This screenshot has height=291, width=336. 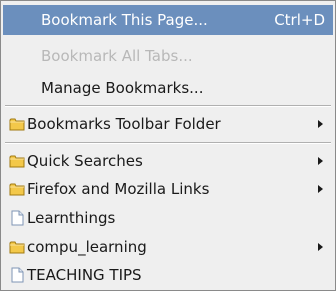 I want to click on menu-item-firefox-mozilla-links: Firefox and Mozilla Links, so click(x=168, y=189).